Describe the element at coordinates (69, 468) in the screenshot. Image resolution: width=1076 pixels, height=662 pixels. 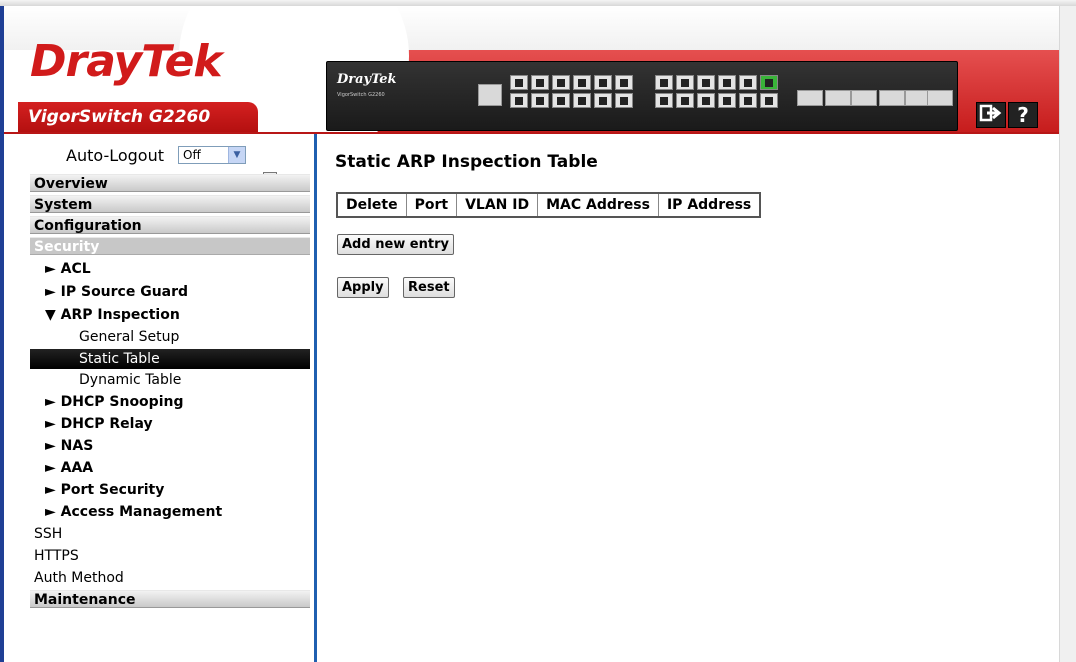
I see `menu-aaa: ► AAA` at that location.